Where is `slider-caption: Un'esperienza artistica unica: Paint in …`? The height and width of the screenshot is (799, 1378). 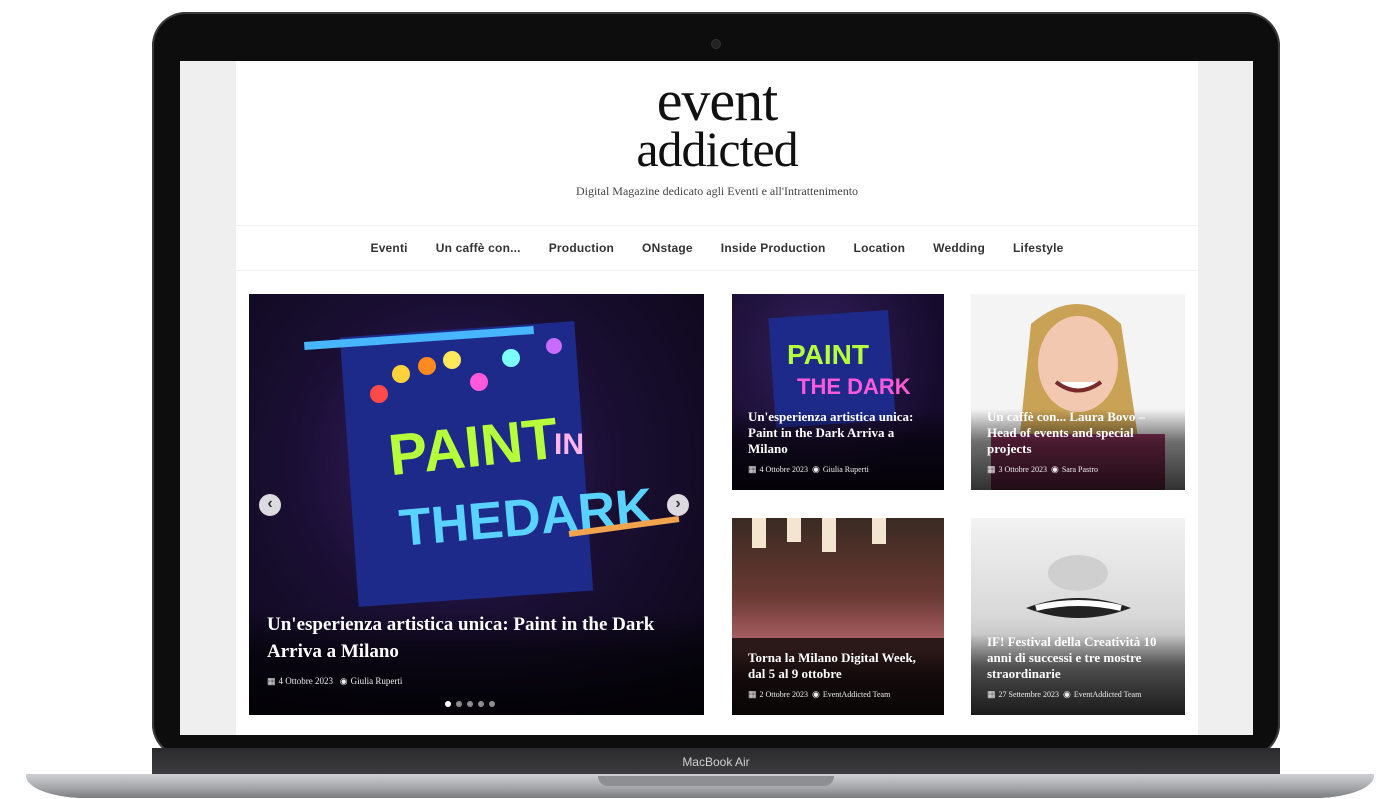
slider-caption: Un'esperienza artistica unica: Paint in … is located at coordinates (476, 663).